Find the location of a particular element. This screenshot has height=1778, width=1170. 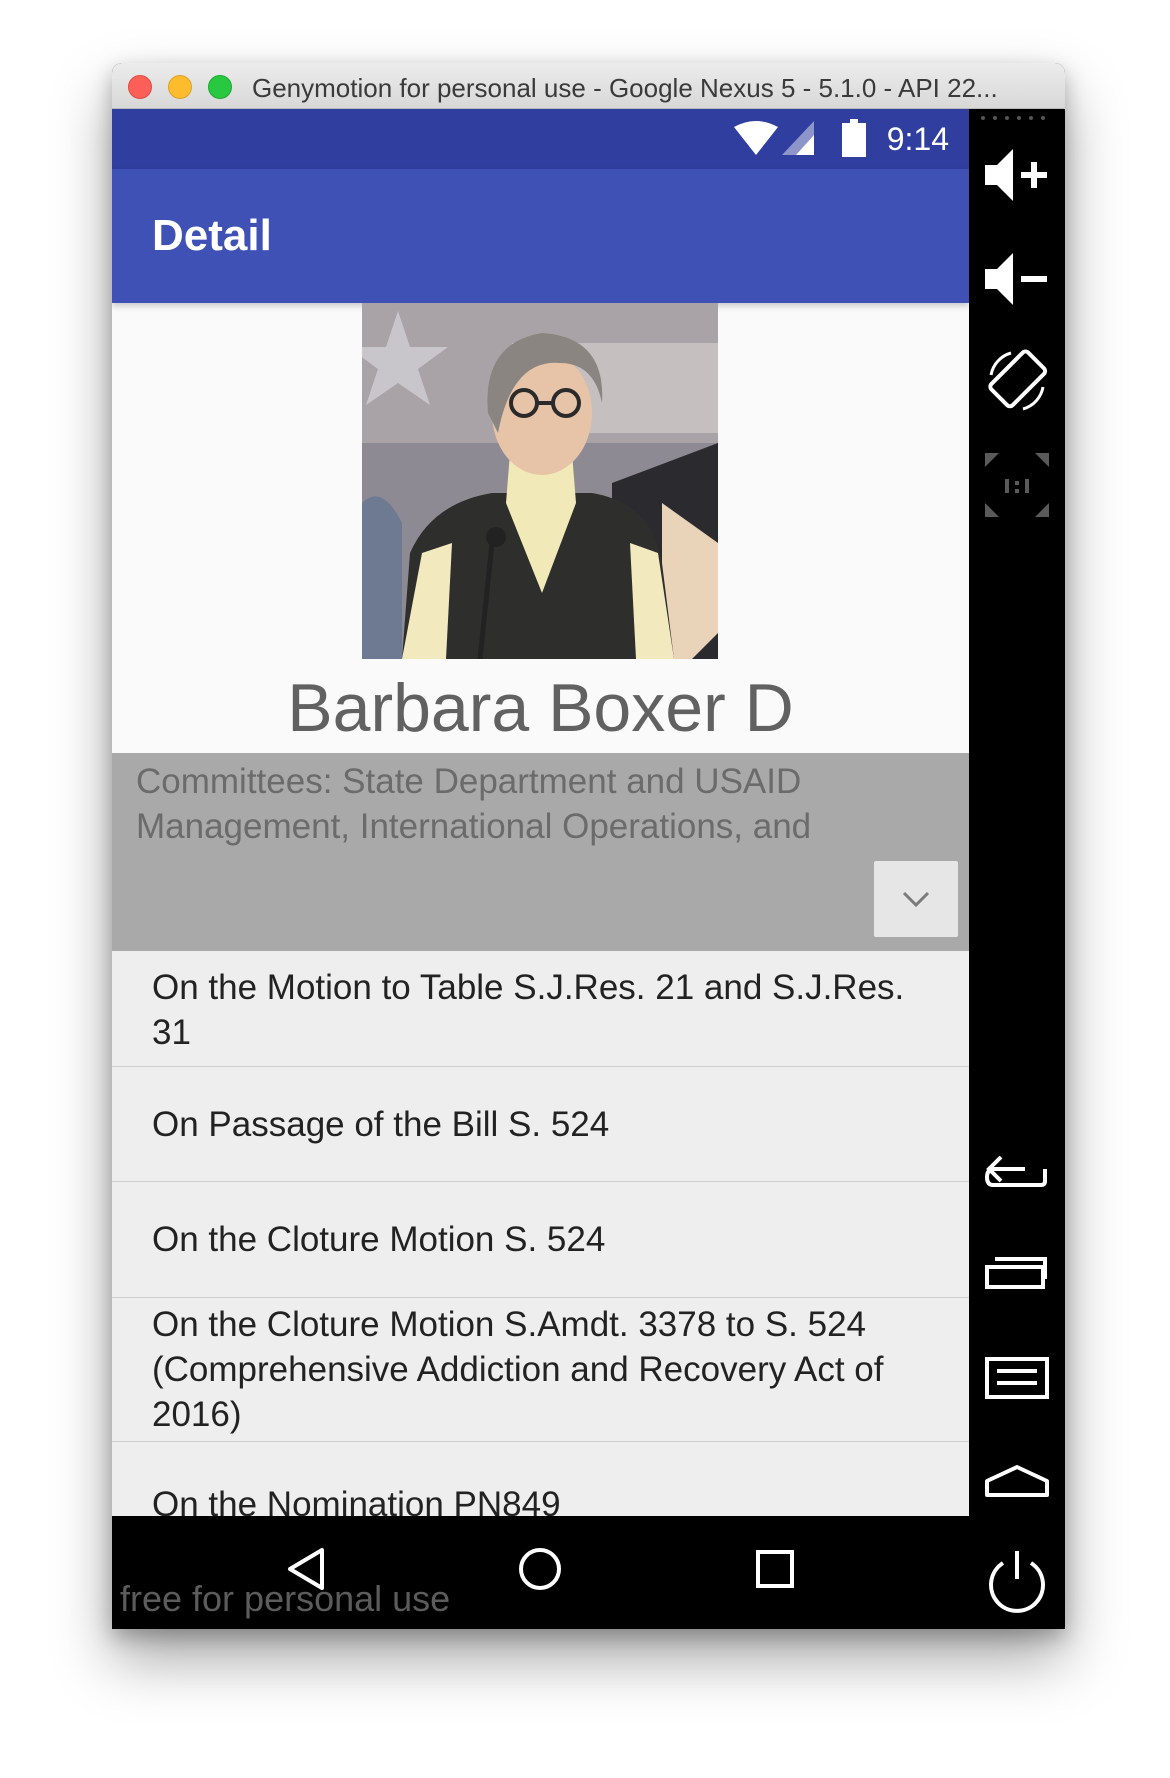

volume-down-icon is located at coordinates (1017, 279).